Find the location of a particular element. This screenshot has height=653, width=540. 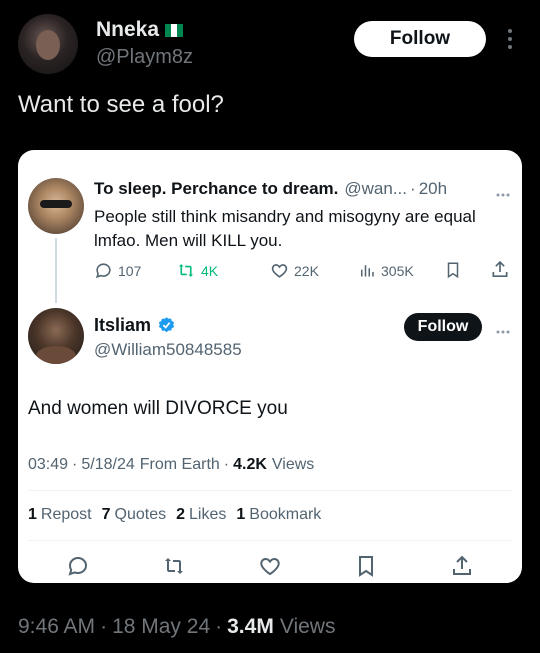

parent-repost-count: 4K is located at coordinates (210, 270).